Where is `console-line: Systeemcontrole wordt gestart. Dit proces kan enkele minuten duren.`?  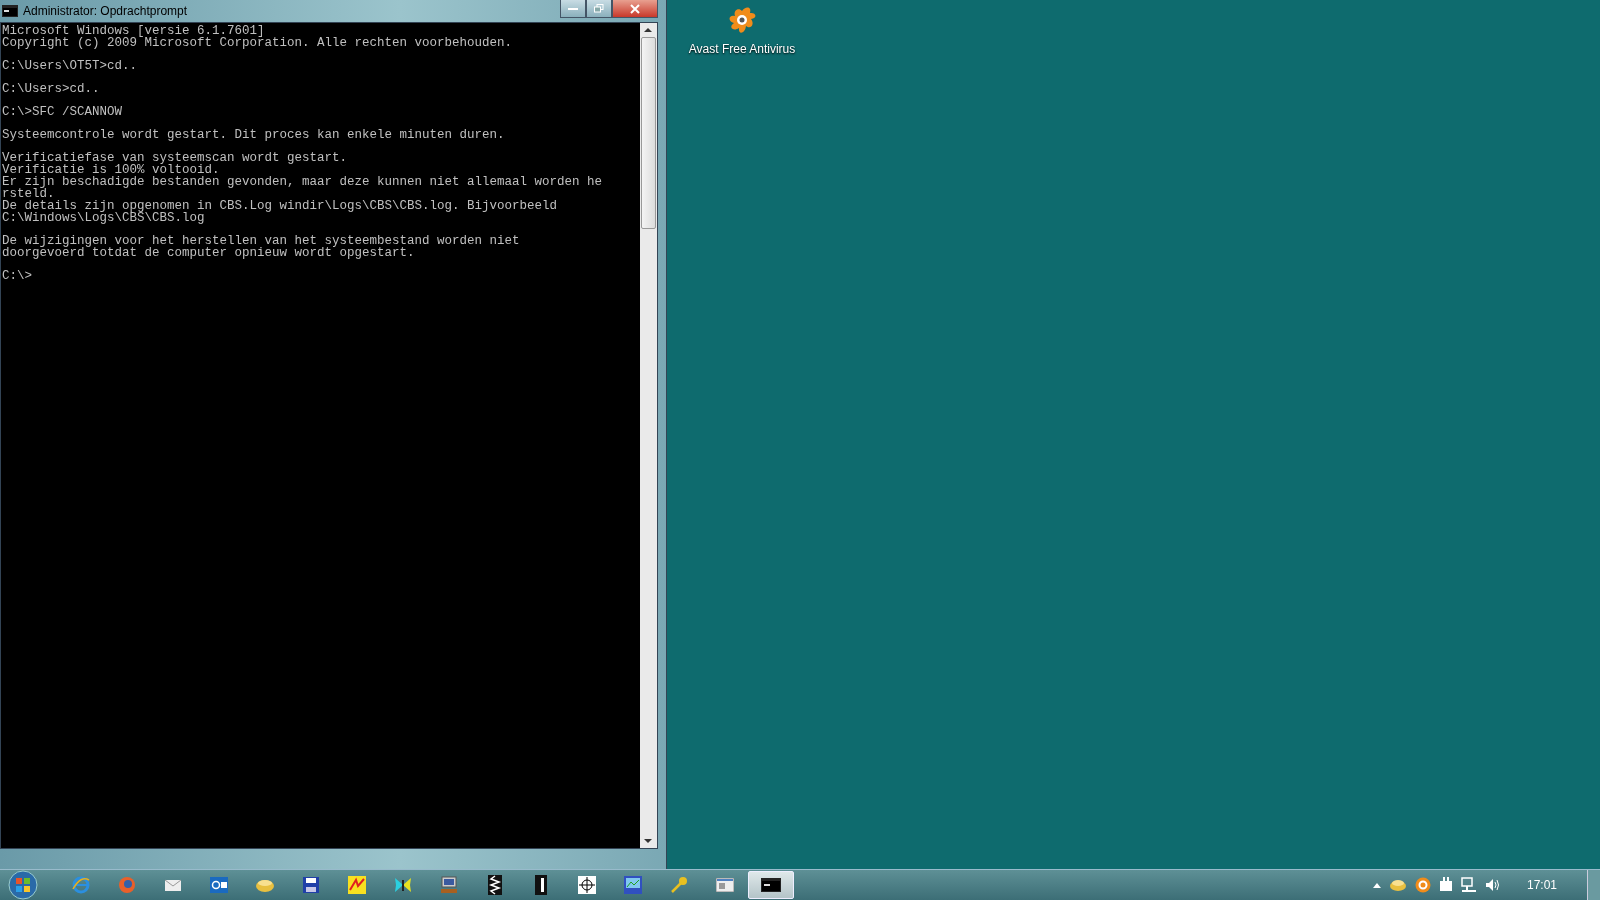 console-line: Systeemcontrole wordt gestart. Dit proces kan enkele minuten duren. is located at coordinates (254, 135).